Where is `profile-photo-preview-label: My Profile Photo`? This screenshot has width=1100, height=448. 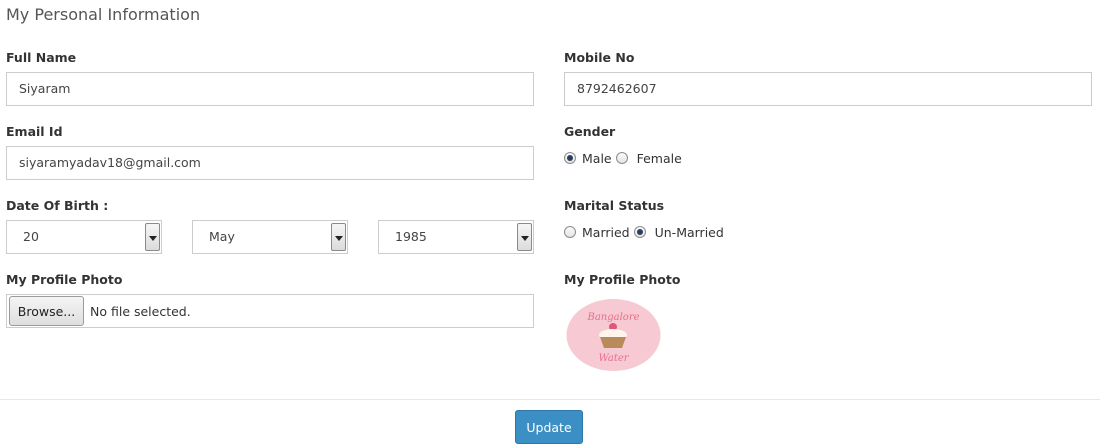
profile-photo-preview-label: My Profile Photo is located at coordinates (622, 279).